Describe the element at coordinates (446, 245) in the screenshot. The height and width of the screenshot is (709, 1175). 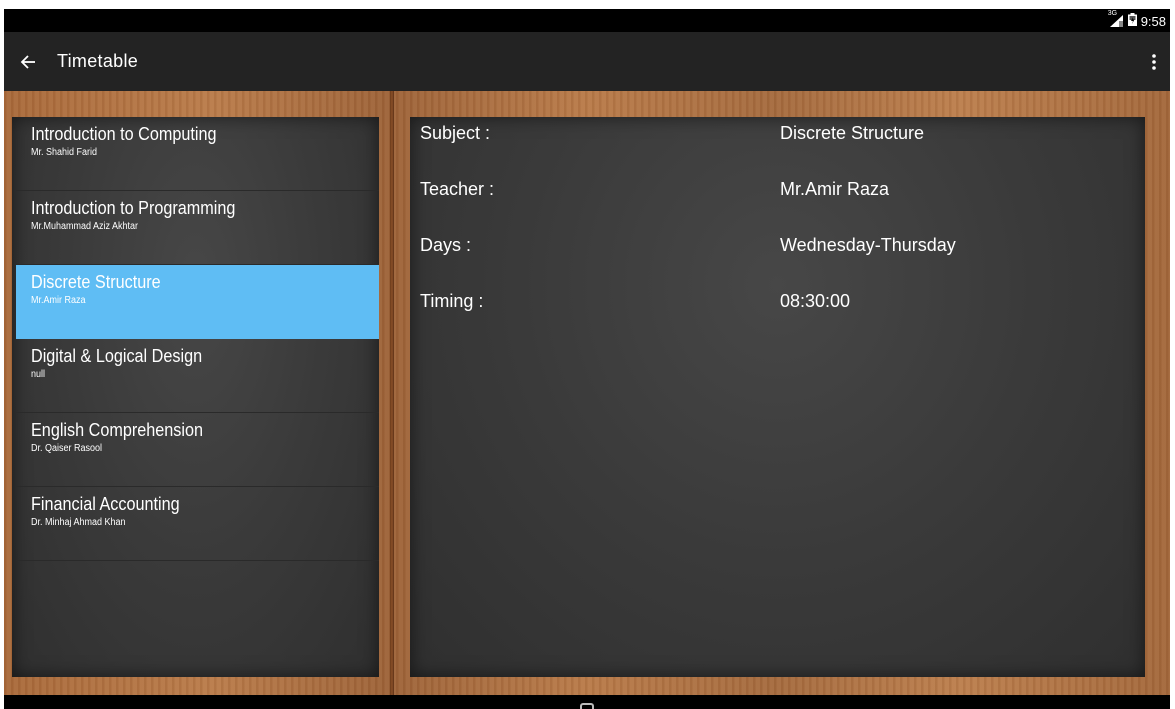
I see `days-label: Days :` at that location.